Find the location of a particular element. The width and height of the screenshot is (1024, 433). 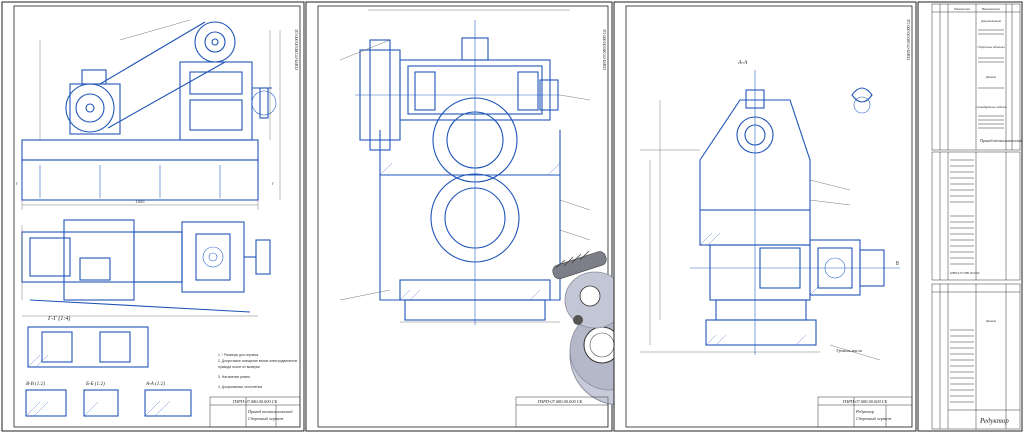

view-label-bb: Б-Б (1:2) is located at coordinates (95, 384).